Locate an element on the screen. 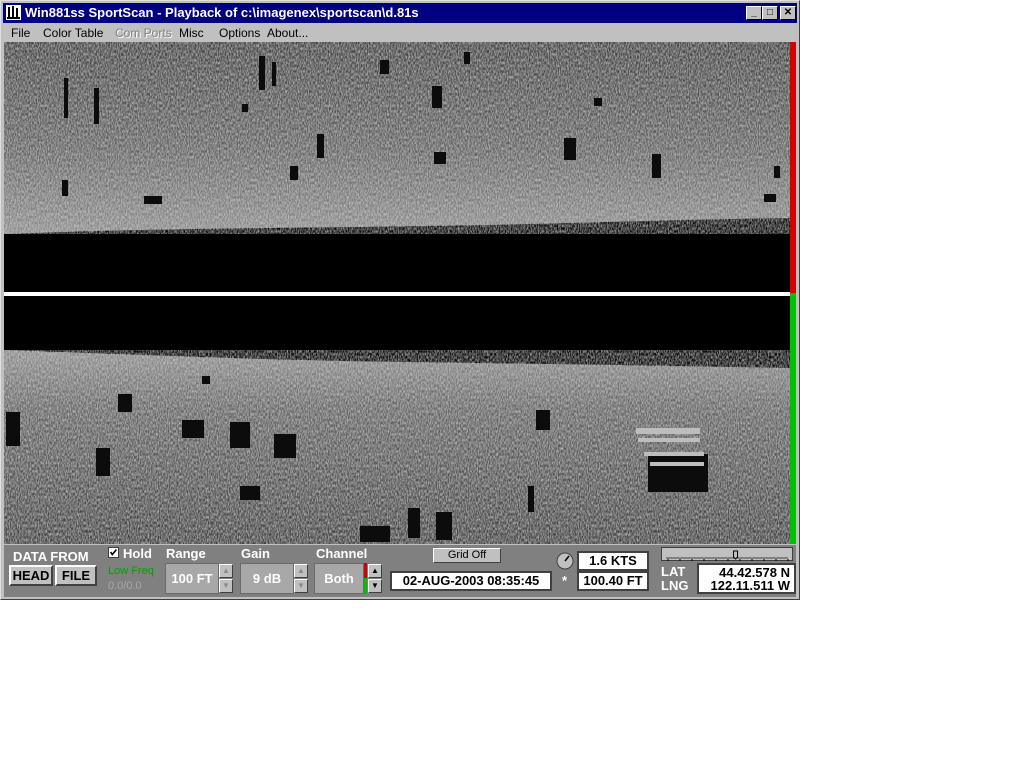 The height and width of the screenshot is (768, 1024). slider-thumb is located at coordinates (736, 555).